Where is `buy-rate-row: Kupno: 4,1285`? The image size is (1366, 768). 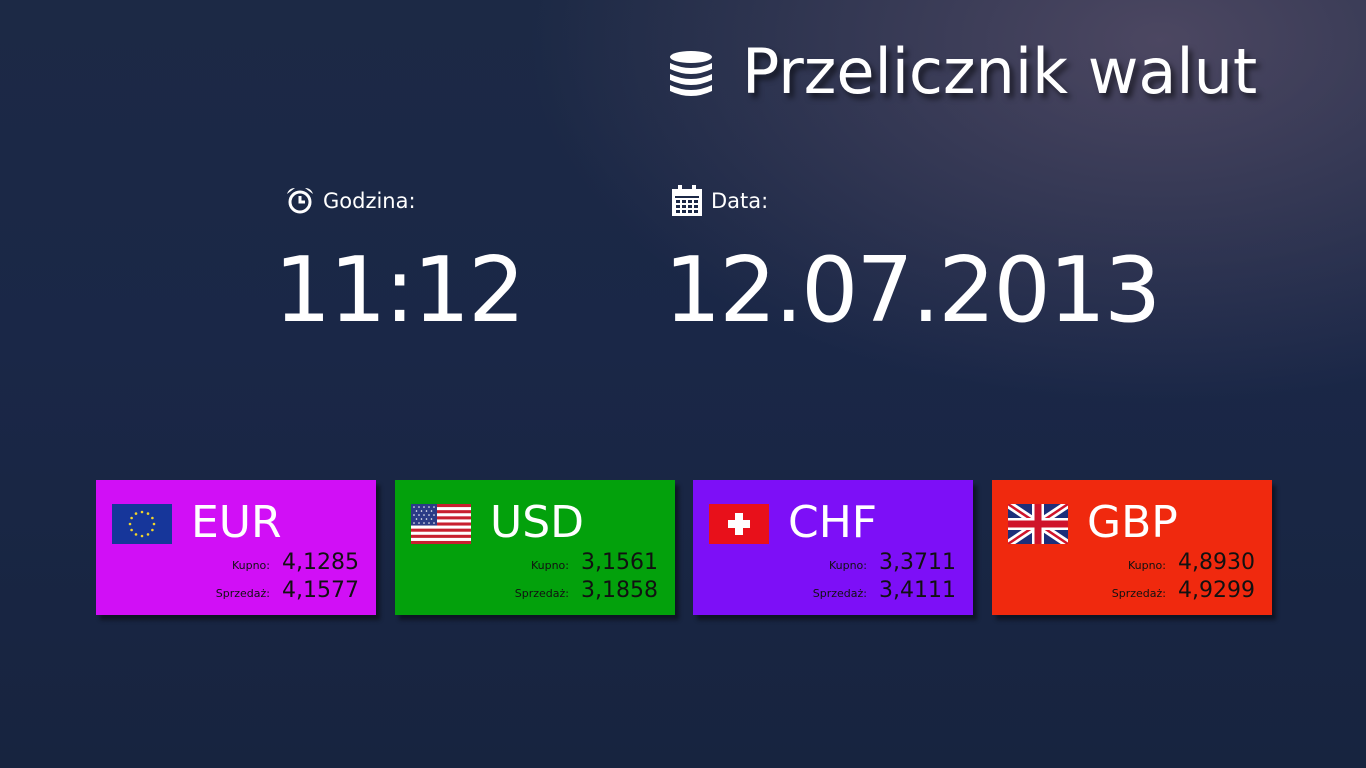 buy-rate-row: Kupno: 4,1285 is located at coordinates (295, 562).